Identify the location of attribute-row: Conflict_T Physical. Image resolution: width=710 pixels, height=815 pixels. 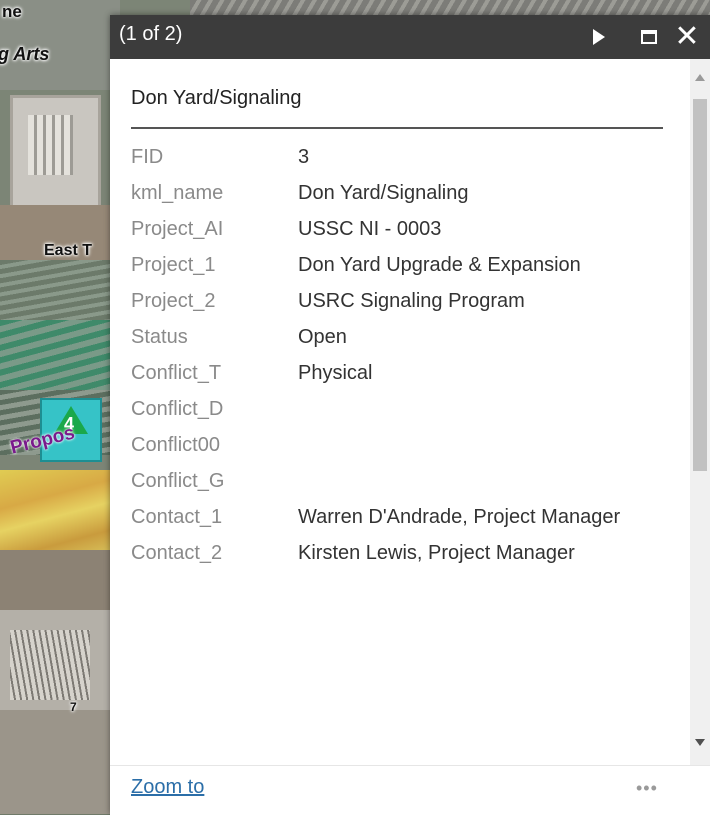
(385, 379).